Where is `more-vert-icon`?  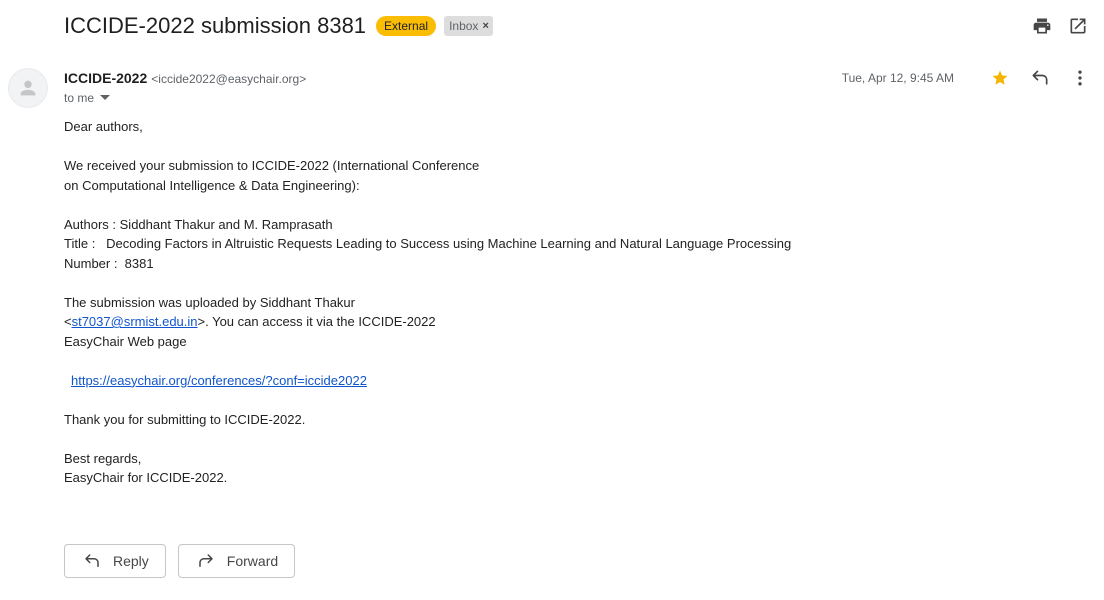
more-vert-icon is located at coordinates (1080, 78).